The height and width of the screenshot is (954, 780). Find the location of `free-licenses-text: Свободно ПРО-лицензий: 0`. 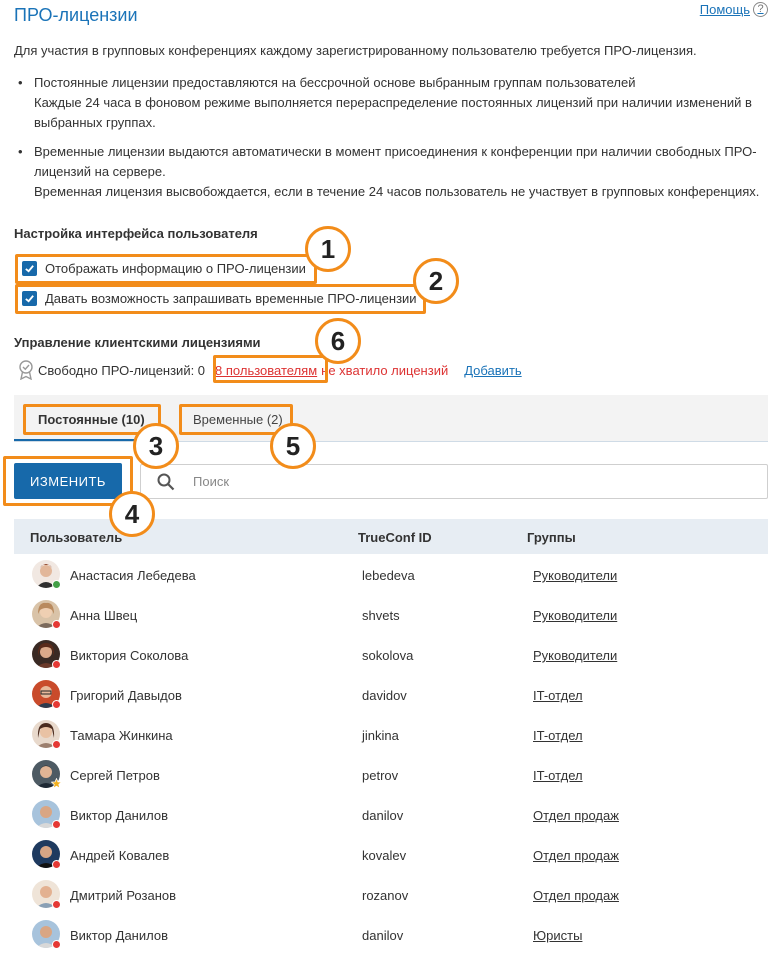

free-licenses-text: Свободно ПРО-лицензий: 0 is located at coordinates (122, 370).